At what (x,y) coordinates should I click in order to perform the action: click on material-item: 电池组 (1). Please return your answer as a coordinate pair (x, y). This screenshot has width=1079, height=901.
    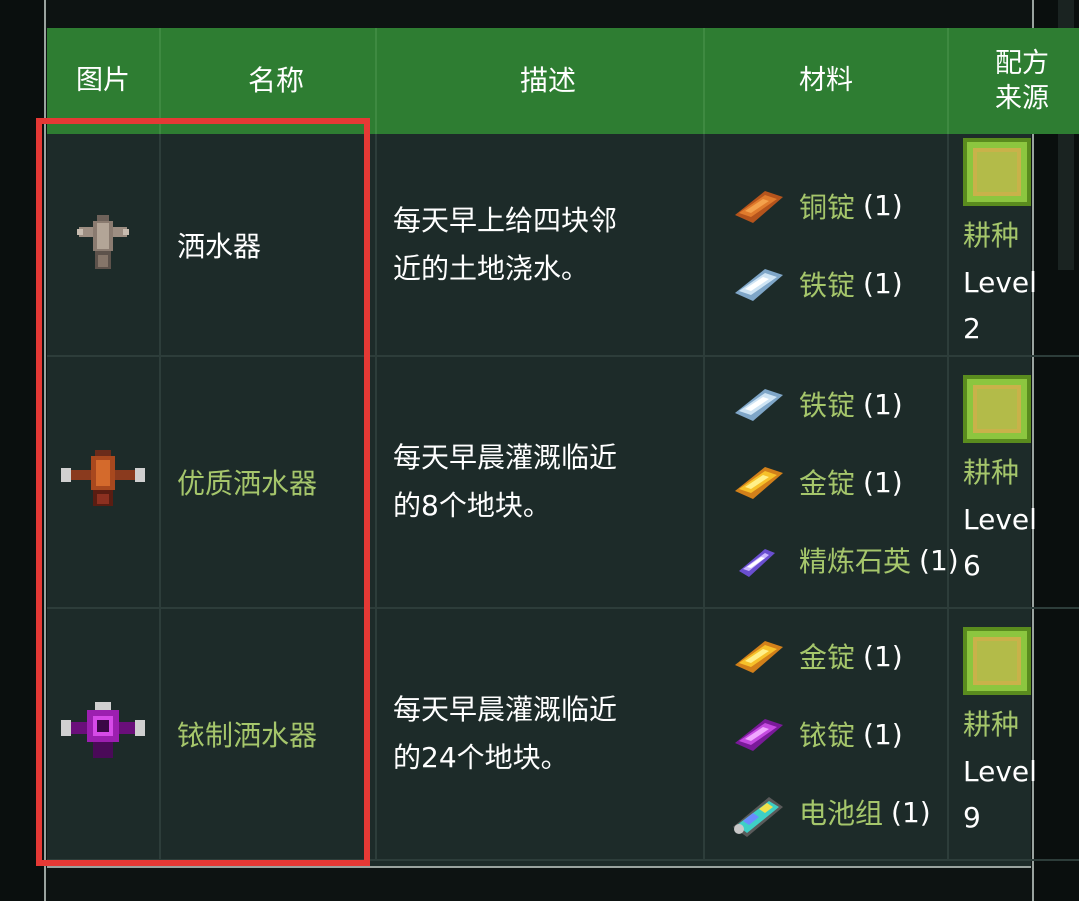
    Looking at the image, I should click on (826, 812).